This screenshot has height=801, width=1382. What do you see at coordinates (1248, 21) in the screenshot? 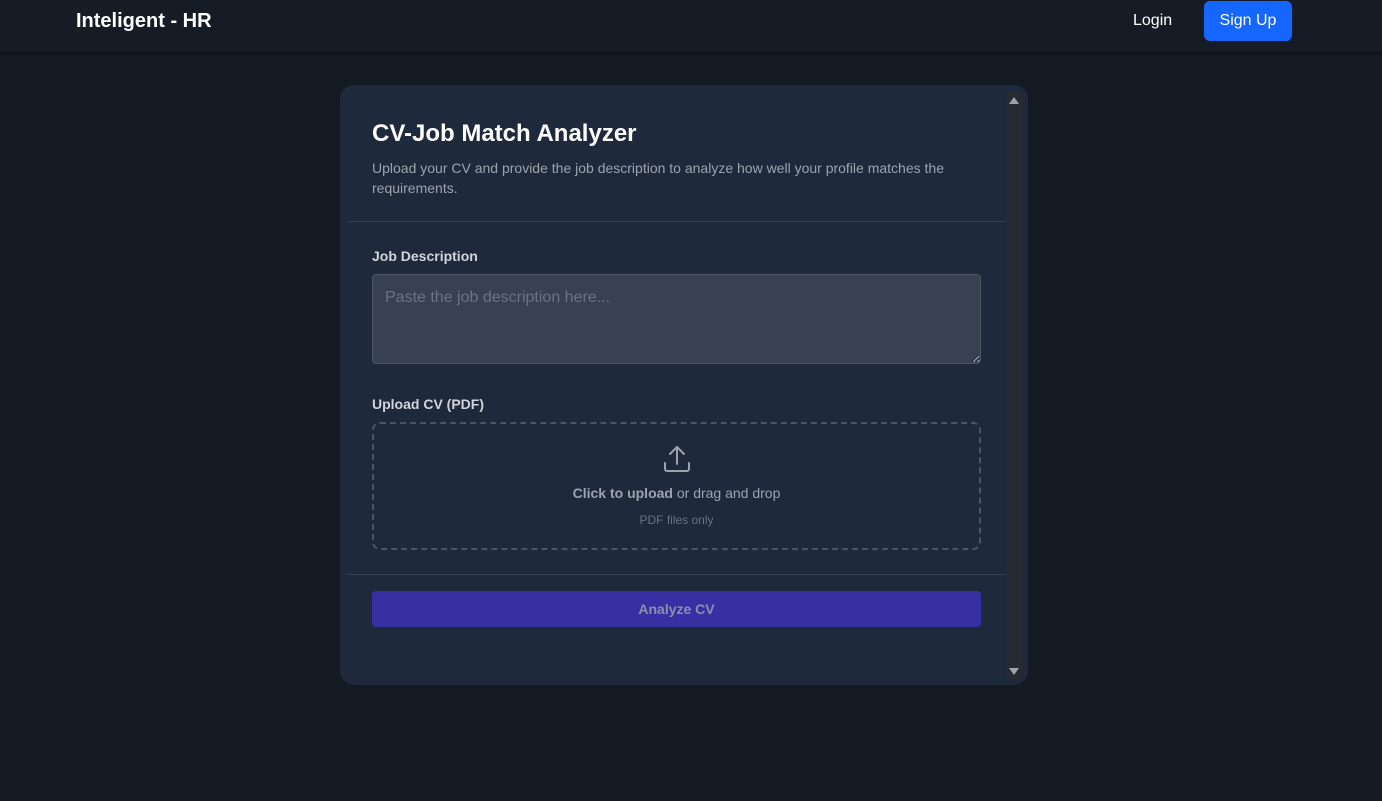
I see `signup-button: Sign Up` at bounding box center [1248, 21].